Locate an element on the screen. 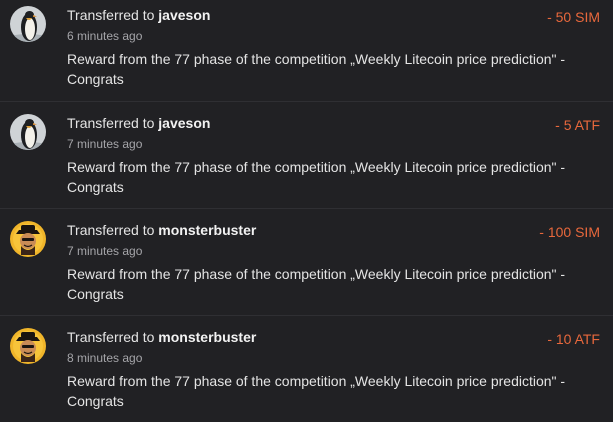 This screenshot has height=422, width=613. timestamp: 8 minutes ago is located at coordinates (105, 358).